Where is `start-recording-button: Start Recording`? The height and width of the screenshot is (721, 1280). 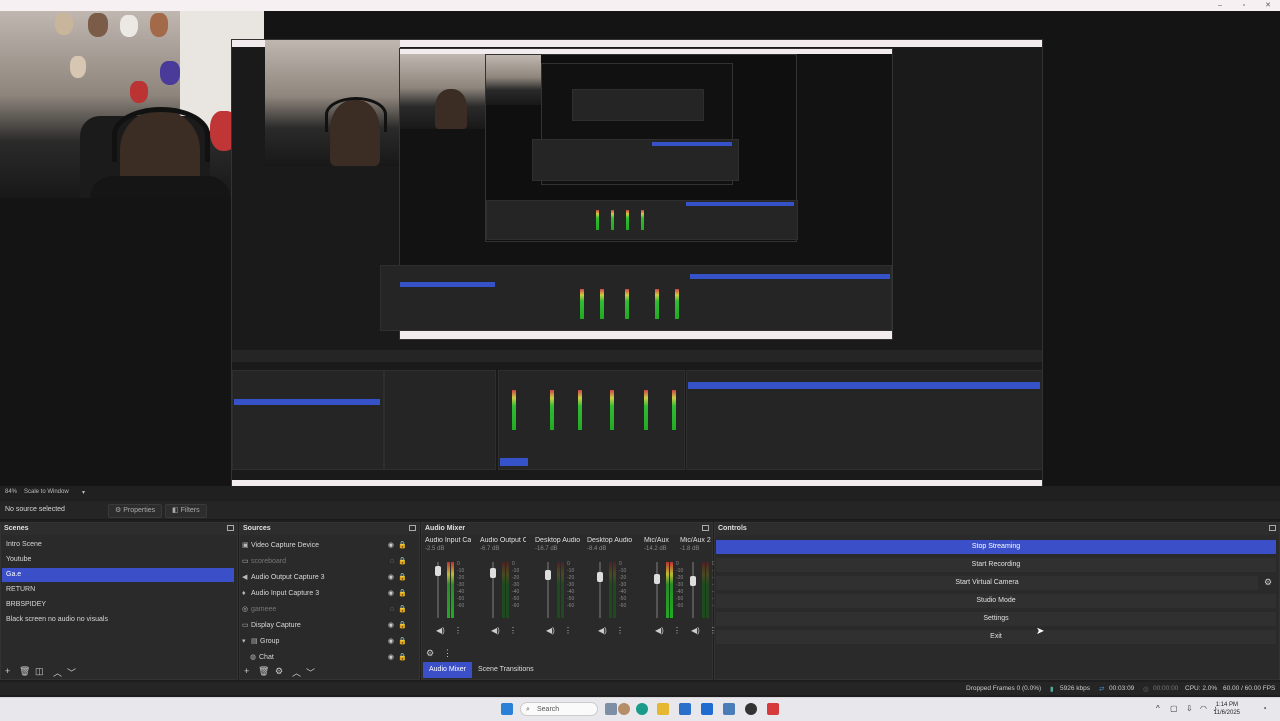
start-recording-button: Start Recording is located at coordinates (996, 565).